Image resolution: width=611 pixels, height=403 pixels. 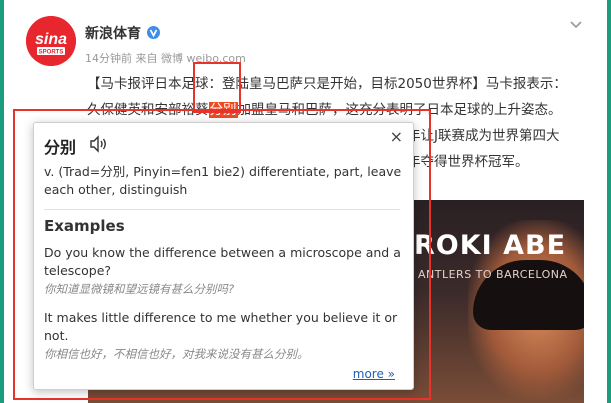 What do you see at coordinates (99, 144) in the screenshot?
I see `speaker-icon` at bounding box center [99, 144].